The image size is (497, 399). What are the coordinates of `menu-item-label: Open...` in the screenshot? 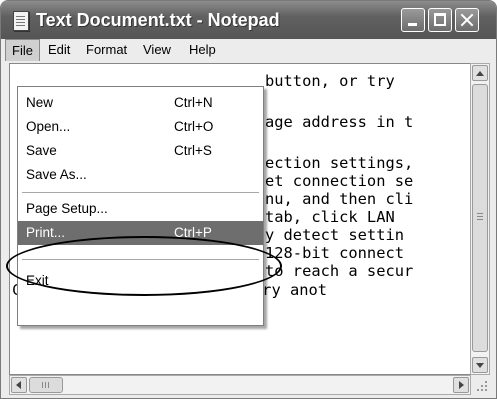 It's located at (48, 126).